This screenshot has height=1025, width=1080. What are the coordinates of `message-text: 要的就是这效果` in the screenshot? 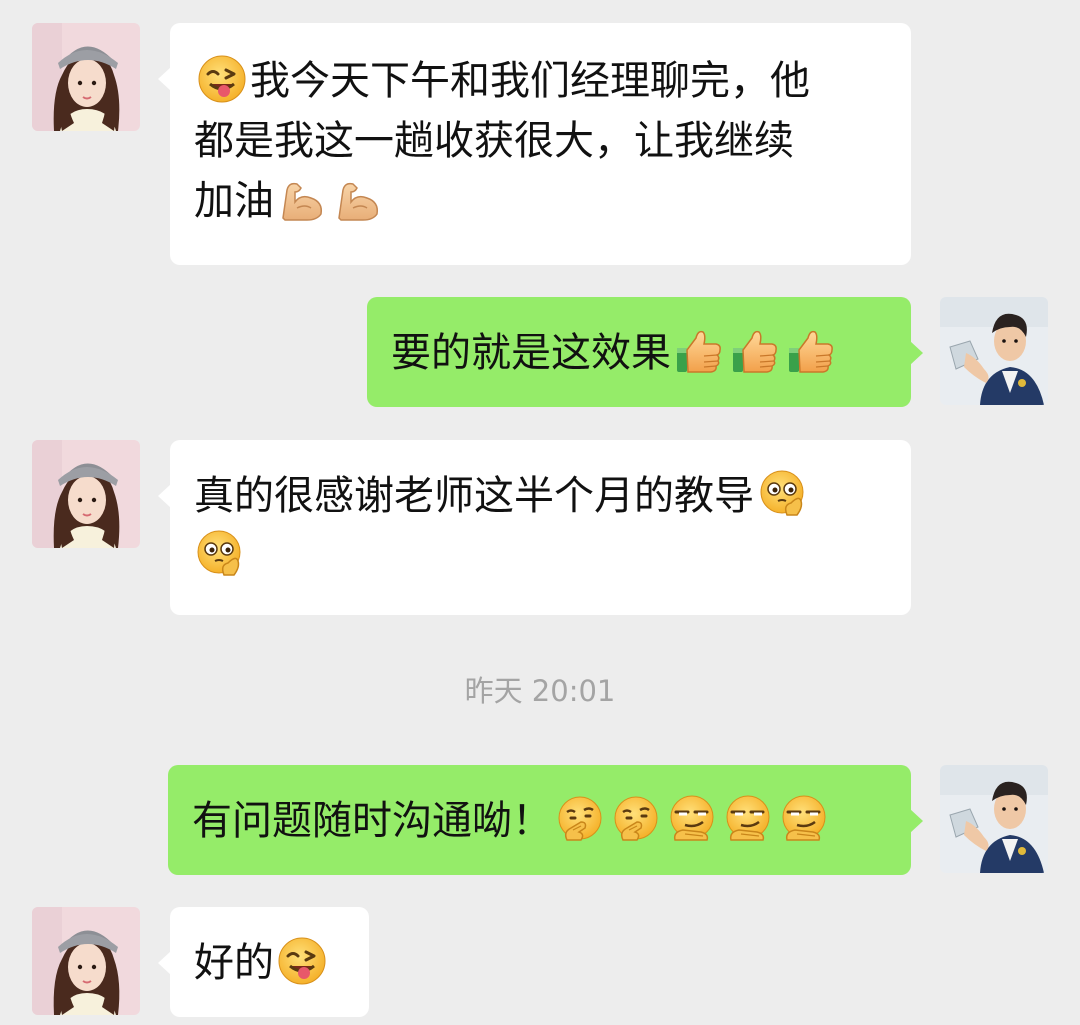 It's located at (531, 353).